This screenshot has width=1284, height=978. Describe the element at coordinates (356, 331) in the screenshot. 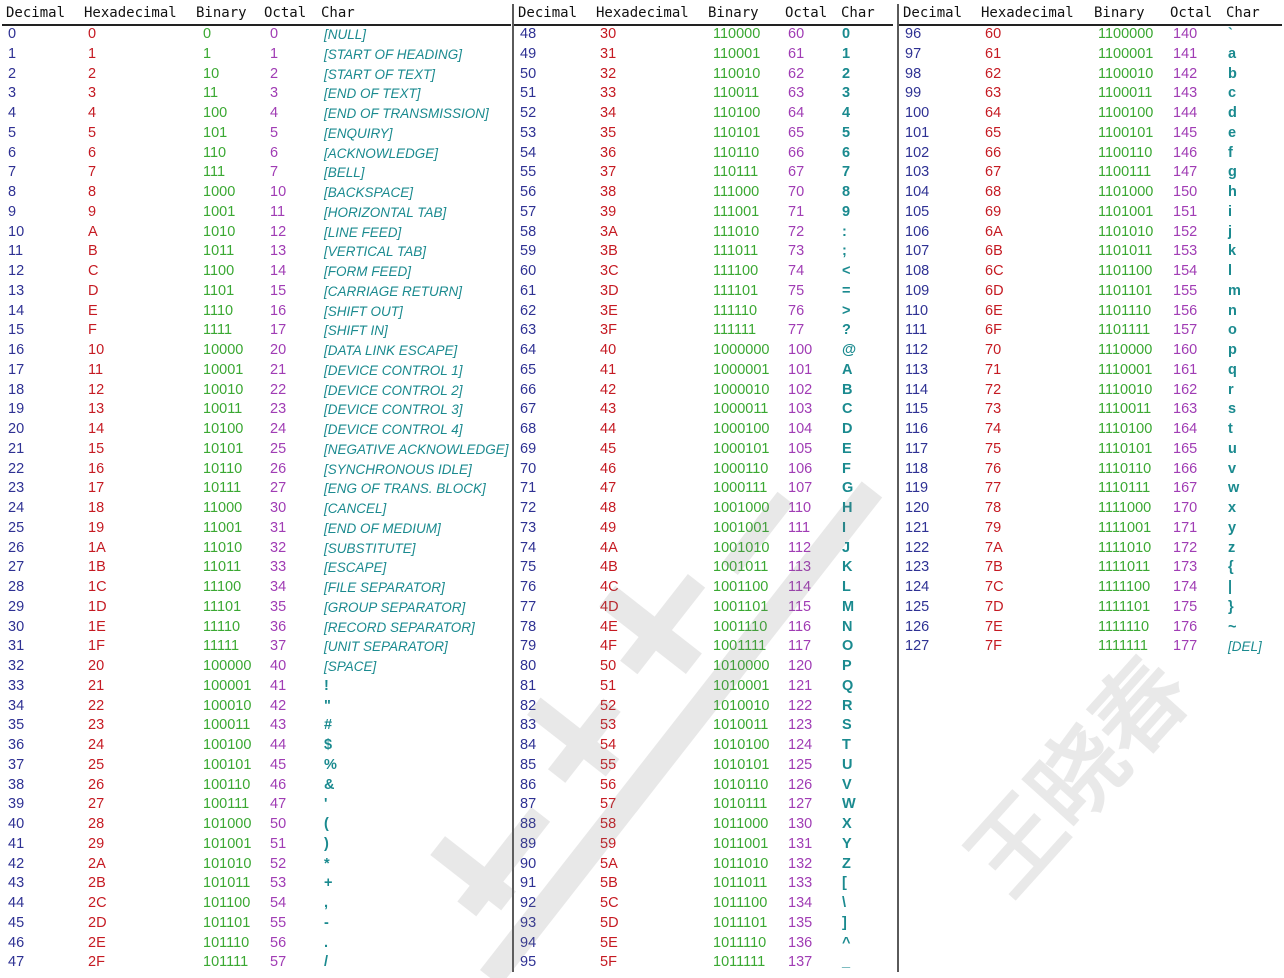

I see `char-cell: [SHIFT IN]` at that location.